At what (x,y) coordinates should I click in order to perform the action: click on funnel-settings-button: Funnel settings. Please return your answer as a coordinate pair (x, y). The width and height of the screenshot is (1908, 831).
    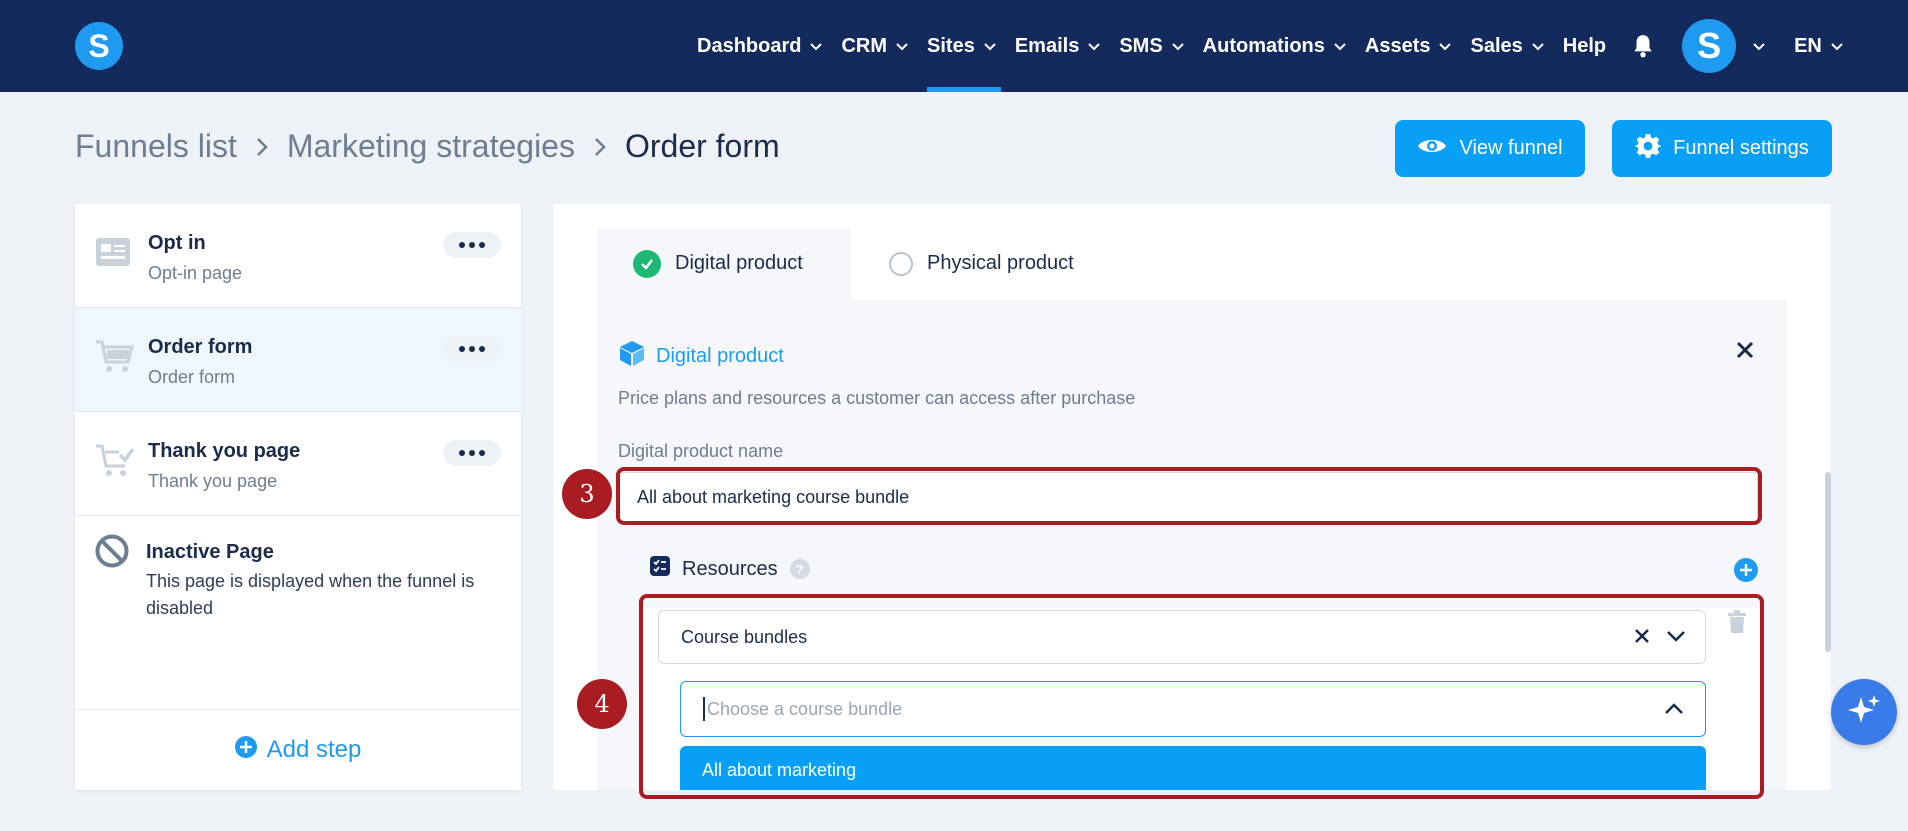
    Looking at the image, I should click on (1722, 148).